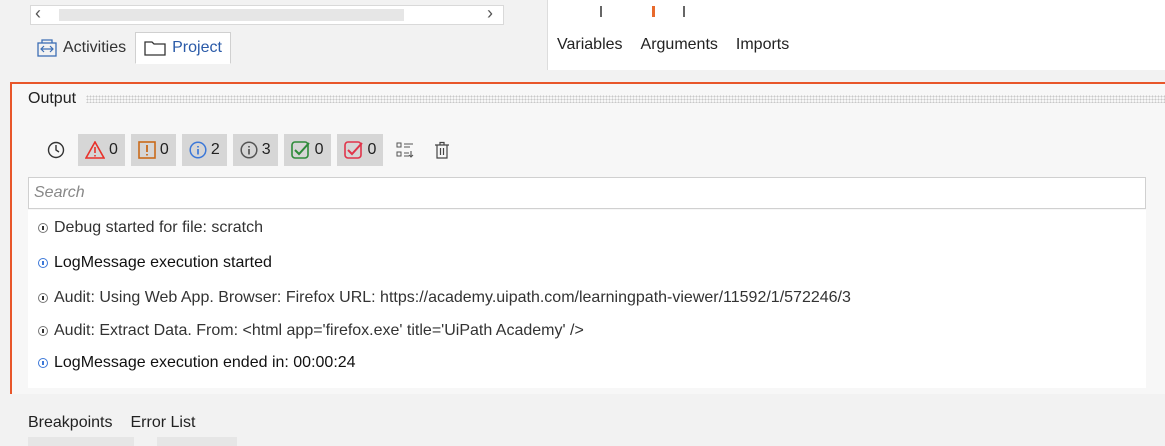 The height and width of the screenshot is (446, 1165). Describe the element at coordinates (81, 441) in the screenshot. I see `breakpoints-tab-strip` at that location.